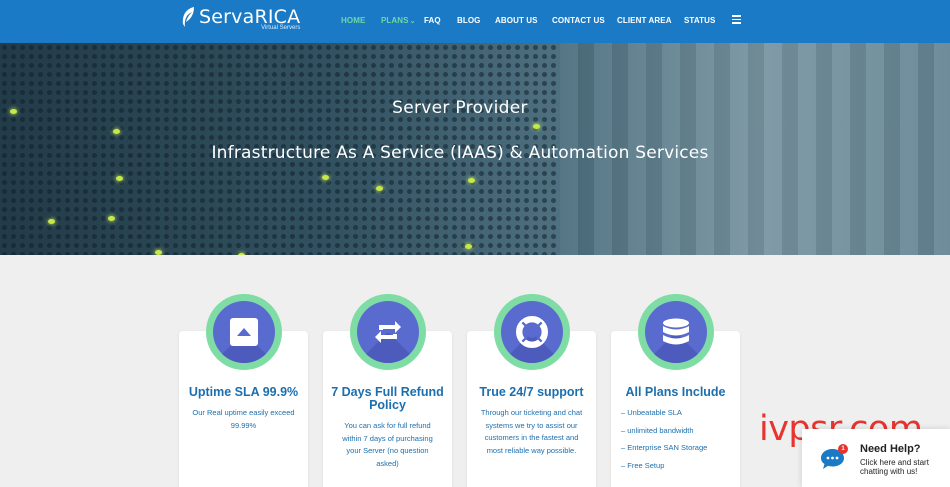 This screenshot has height=487, width=950. What do you see at coordinates (516, 20) in the screenshot?
I see `nav-about-us: ABOUT US` at bounding box center [516, 20].